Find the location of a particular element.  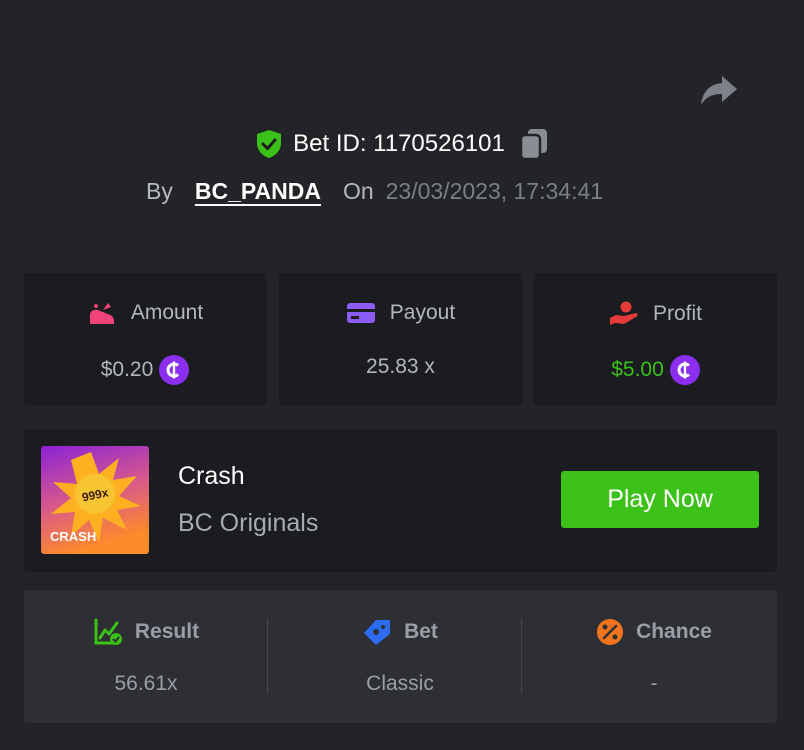

profit-value: $5.00 is located at coordinates (637, 369).